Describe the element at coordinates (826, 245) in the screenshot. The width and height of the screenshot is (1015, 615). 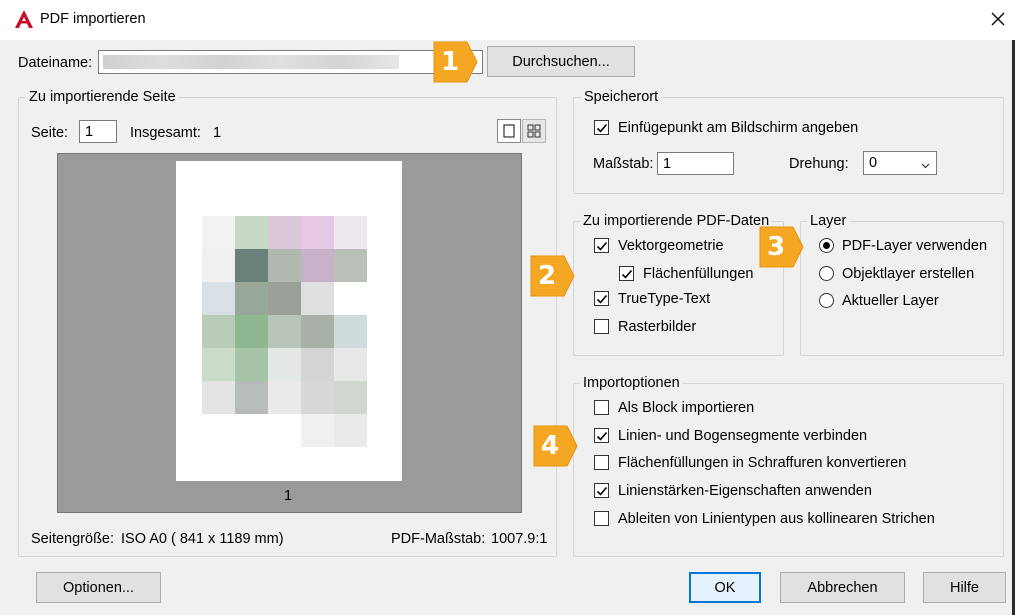
I see `pdf-layer-radio` at that location.